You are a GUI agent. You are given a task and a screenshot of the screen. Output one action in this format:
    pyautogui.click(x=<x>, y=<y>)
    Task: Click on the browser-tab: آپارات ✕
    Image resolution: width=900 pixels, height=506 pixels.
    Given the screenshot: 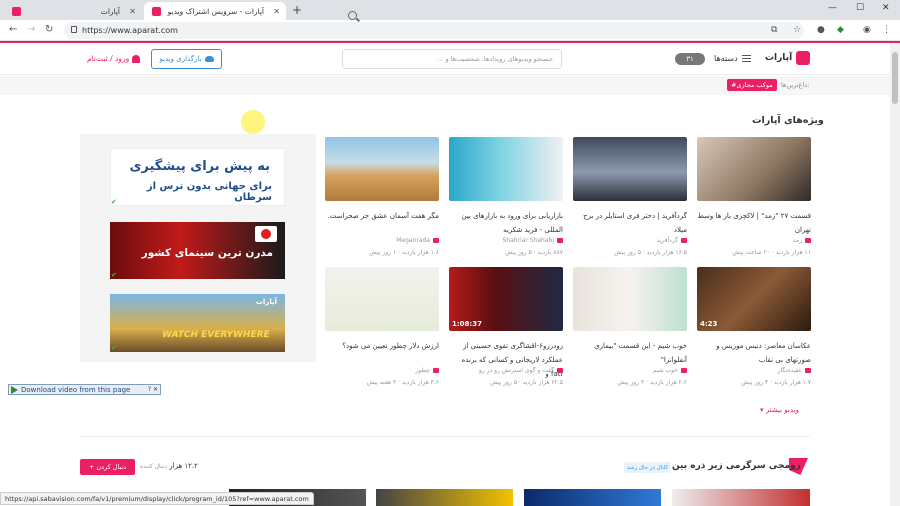 What is the action you would take?
    pyautogui.click(x=73, y=11)
    